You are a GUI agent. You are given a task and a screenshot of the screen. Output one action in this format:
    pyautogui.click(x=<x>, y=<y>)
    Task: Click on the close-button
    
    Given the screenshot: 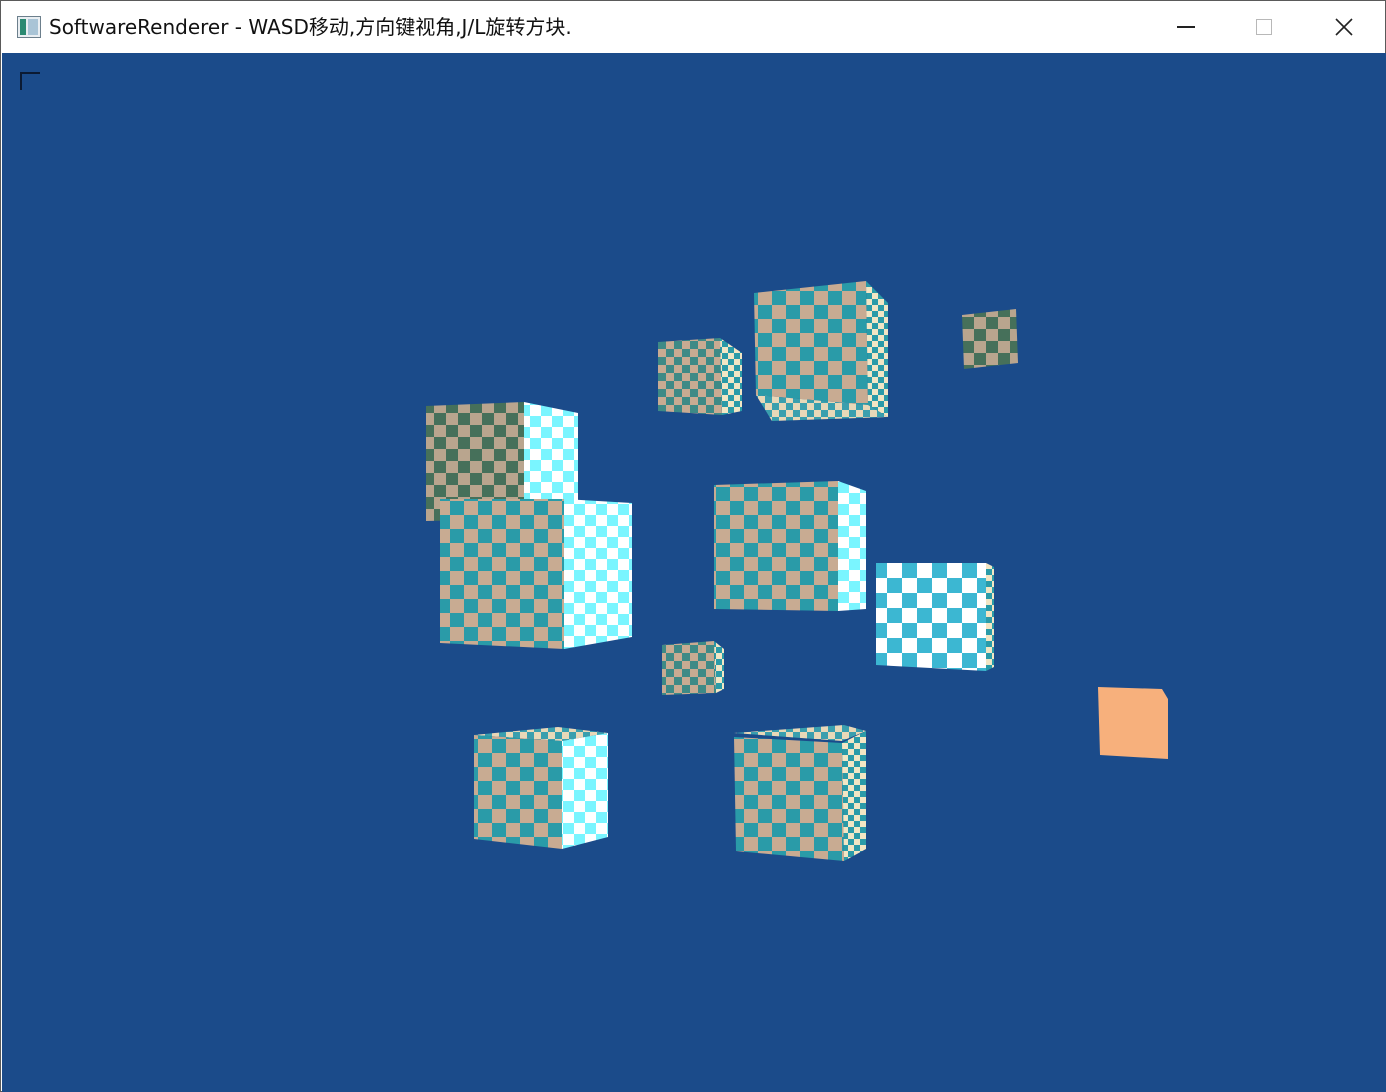 What is the action you would take?
    pyautogui.click(x=1344, y=27)
    